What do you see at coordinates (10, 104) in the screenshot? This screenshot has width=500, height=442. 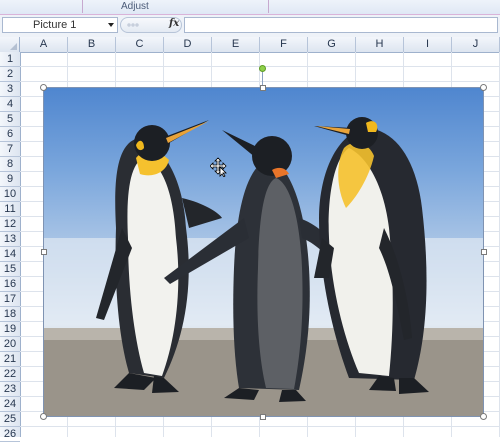 I see `row-header-4: 4` at bounding box center [10, 104].